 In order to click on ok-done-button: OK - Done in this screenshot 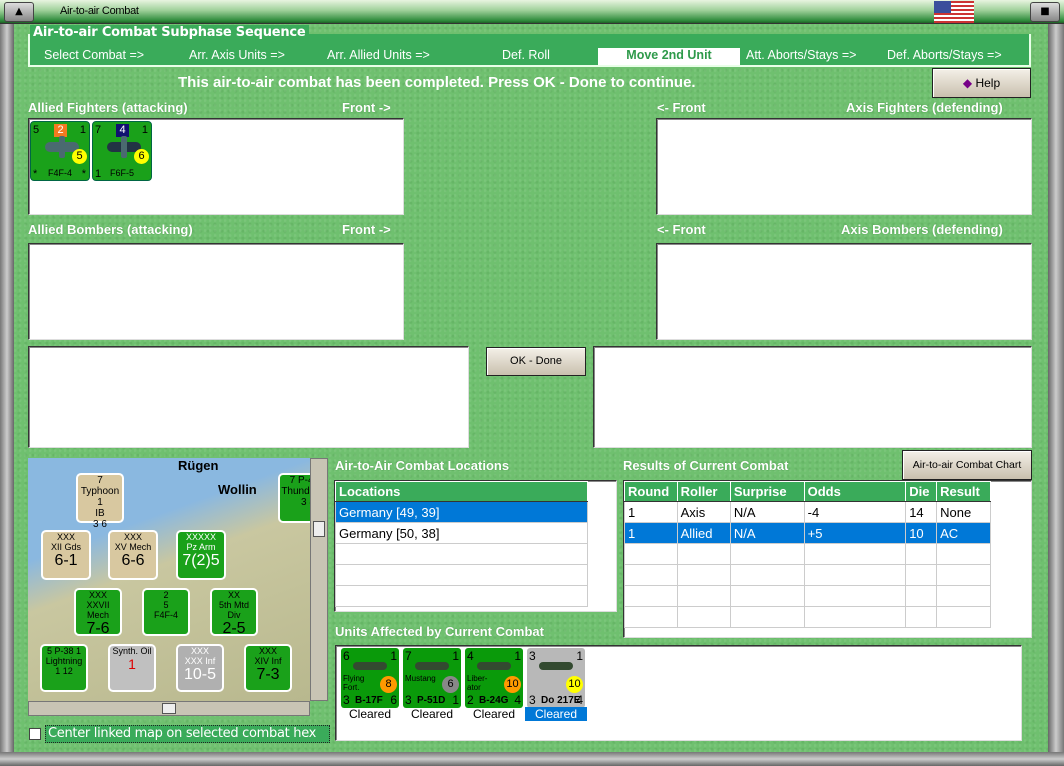, I will do `click(536, 361)`.